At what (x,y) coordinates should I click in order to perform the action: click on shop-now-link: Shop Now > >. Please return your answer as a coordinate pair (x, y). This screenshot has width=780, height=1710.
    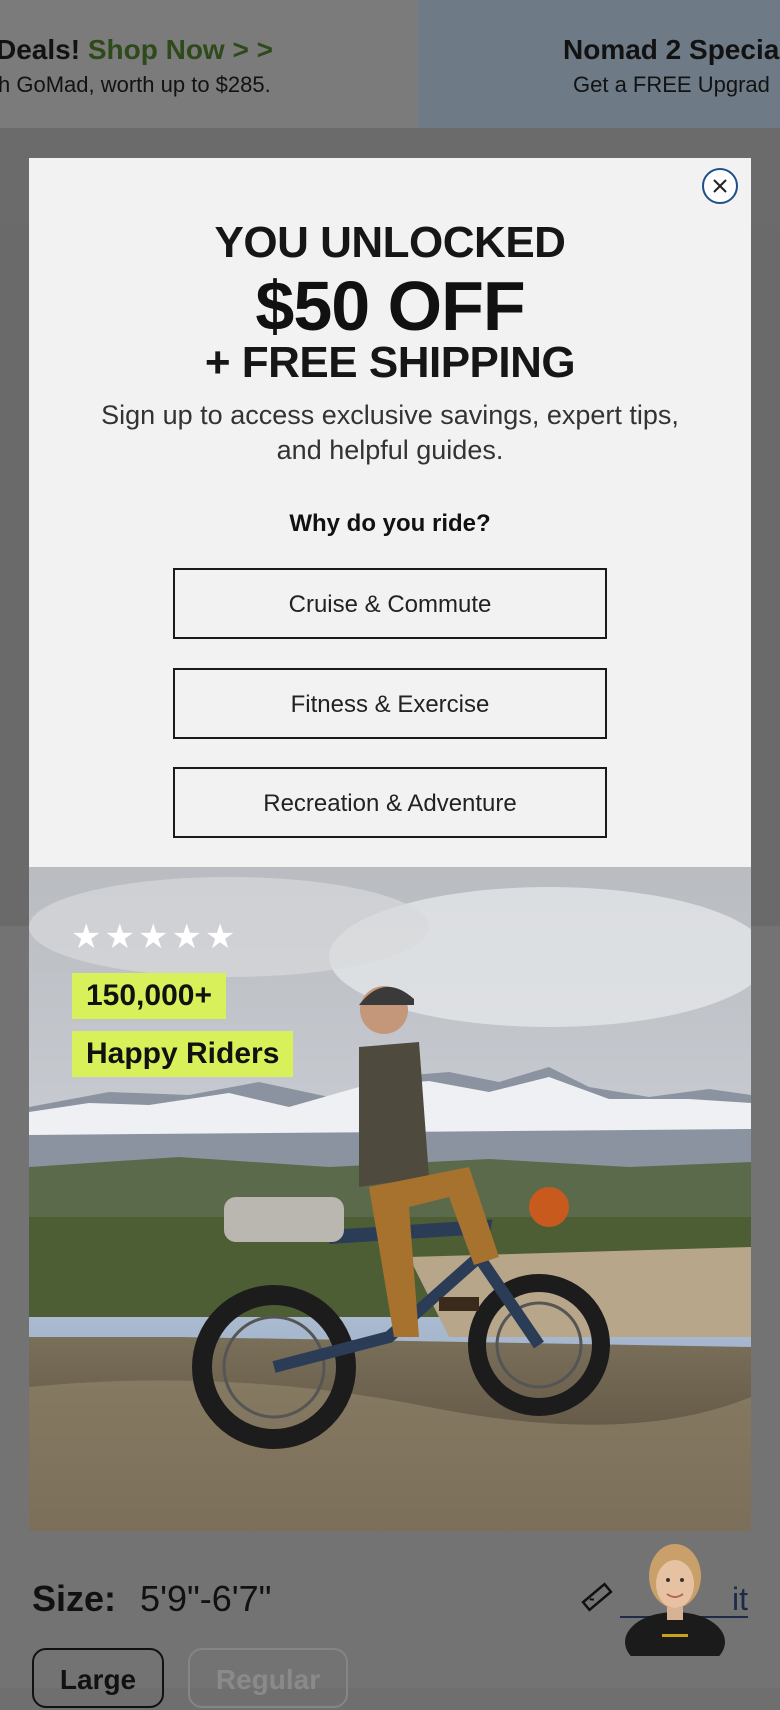
    Looking at the image, I should click on (180, 49).